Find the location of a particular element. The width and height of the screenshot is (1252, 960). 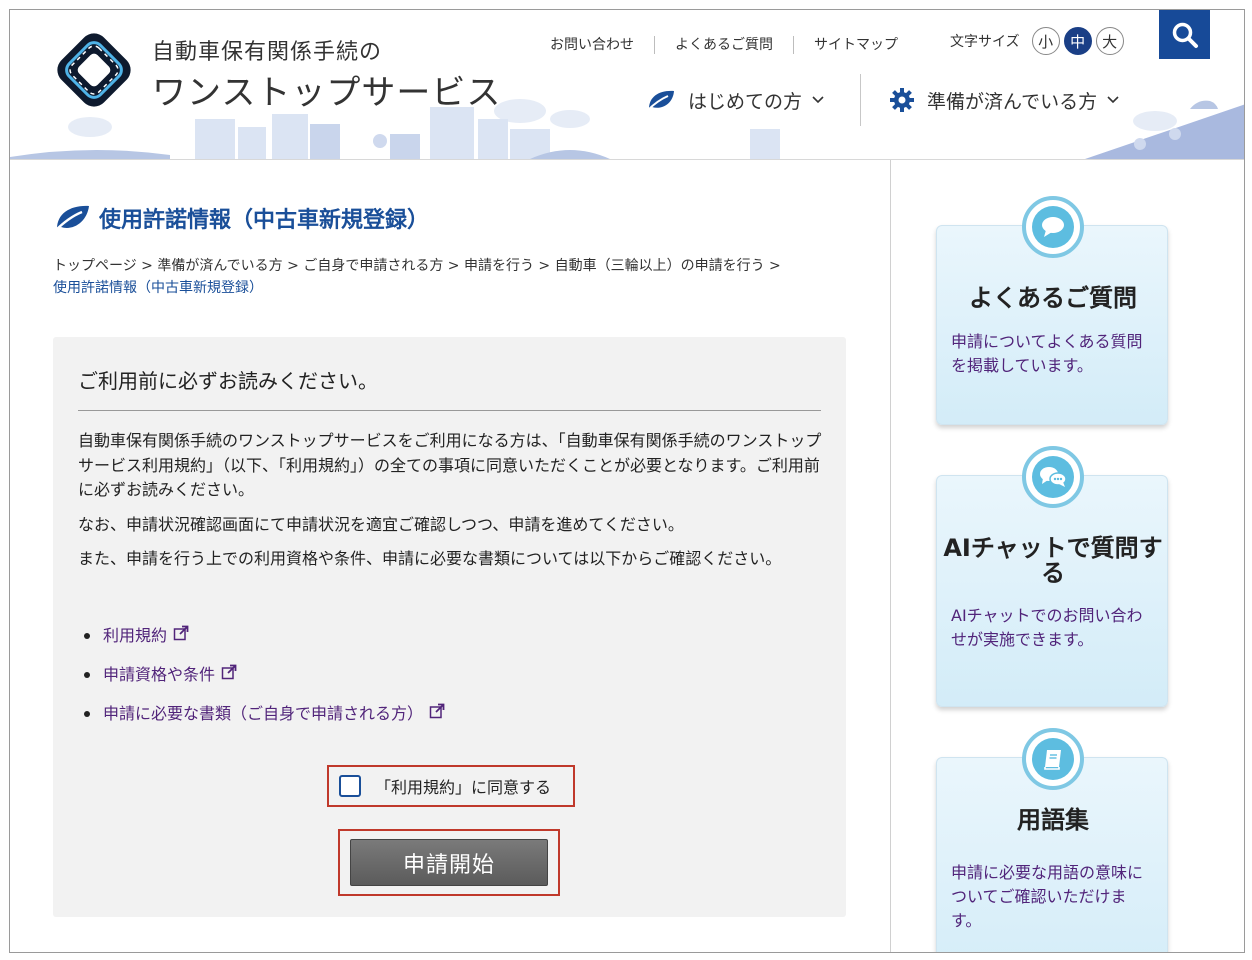

card-title: AIチャットで質問する is located at coordinates (1053, 560).